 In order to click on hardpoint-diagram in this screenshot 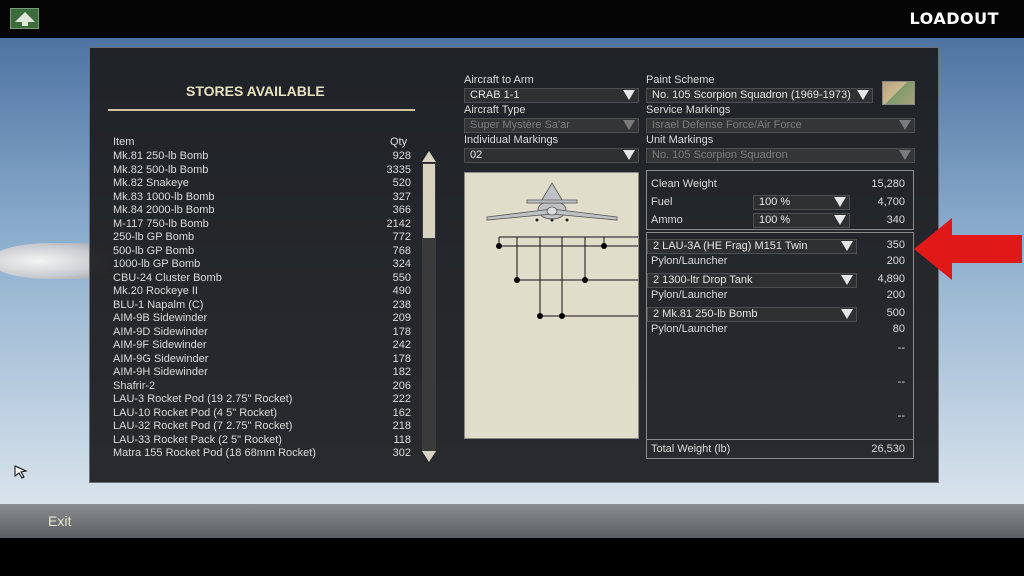, I will do `click(551, 305)`.